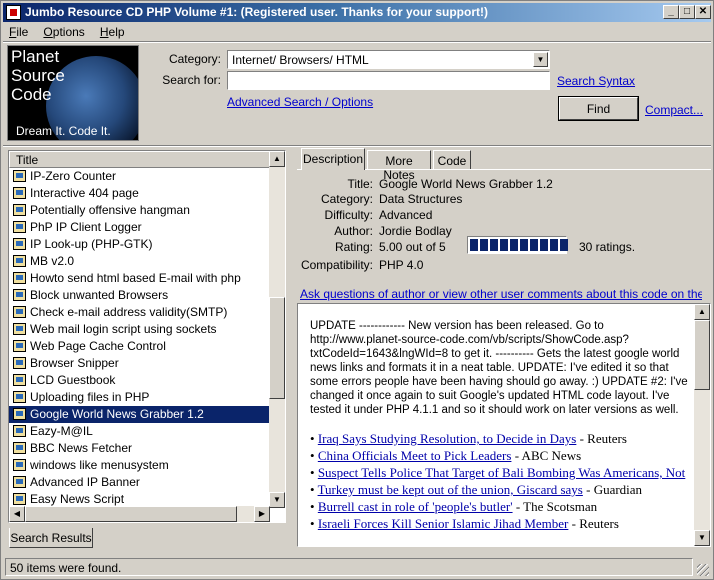 The width and height of the screenshot is (714, 580). What do you see at coordinates (135, 278) in the screenshot?
I see `result-title: Howto send html based E-mail with php` at bounding box center [135, 278].